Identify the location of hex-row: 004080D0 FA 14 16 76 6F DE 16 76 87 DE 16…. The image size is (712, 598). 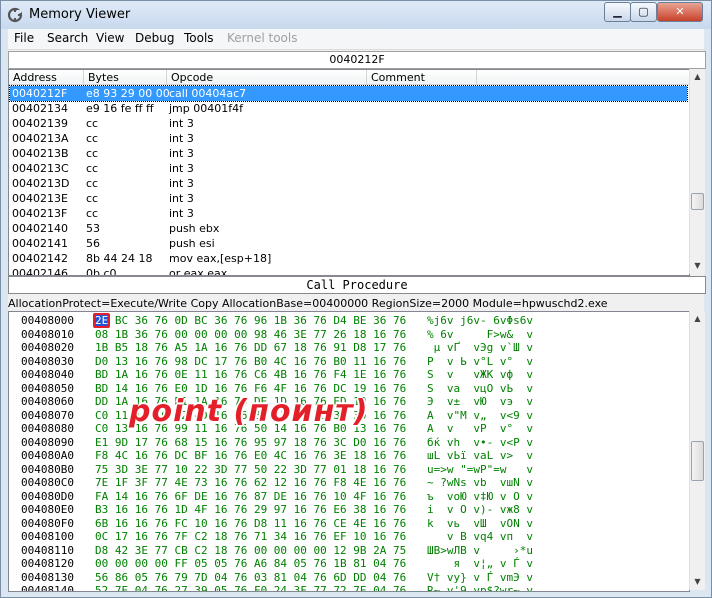
(349, 497).